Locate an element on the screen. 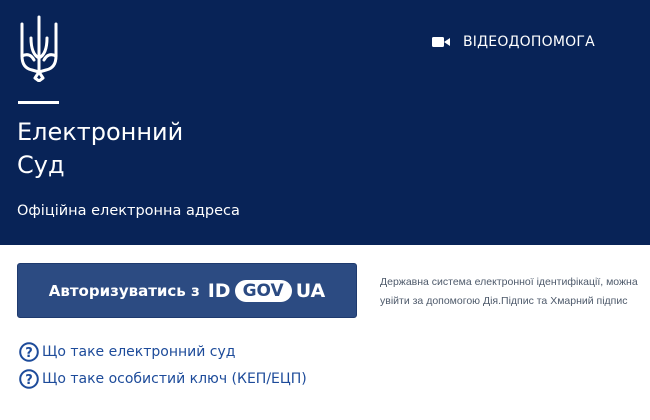  id-gov-logo-ua: UA is located at coordinates (310, 290).